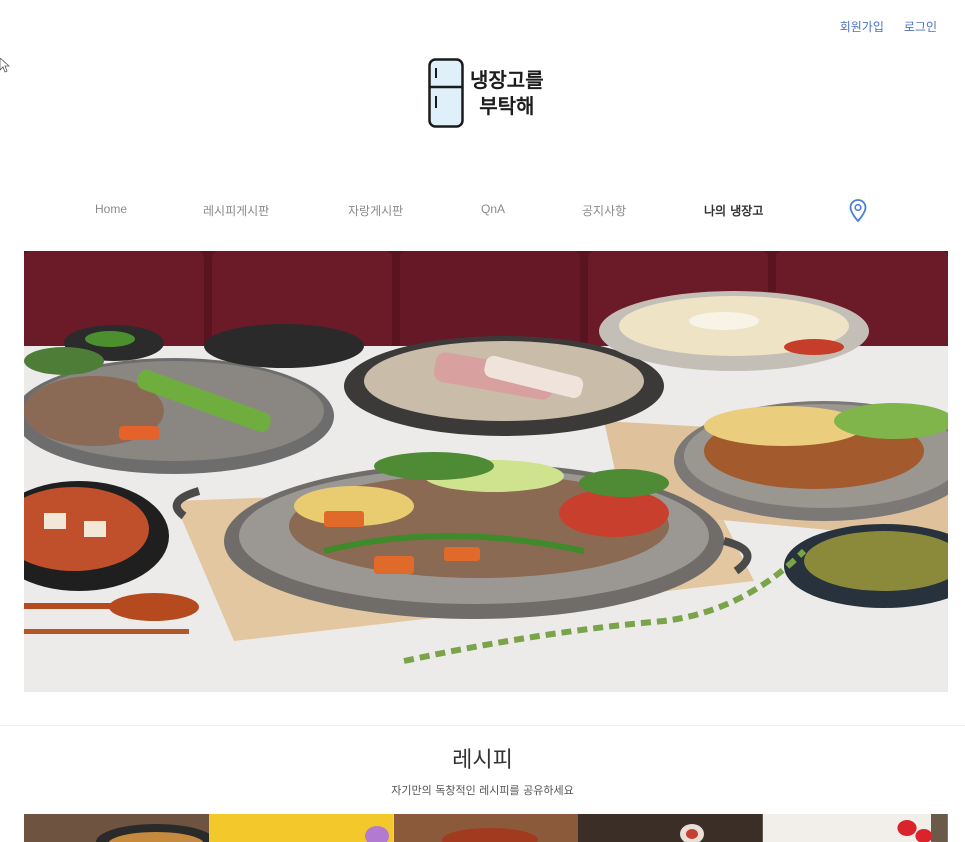 The width and height of the screenshot is (965, 842). Describe the element at coordinates (888, 26) in the screenshot. I see `top-links: 회원가입 로그인` at that location.